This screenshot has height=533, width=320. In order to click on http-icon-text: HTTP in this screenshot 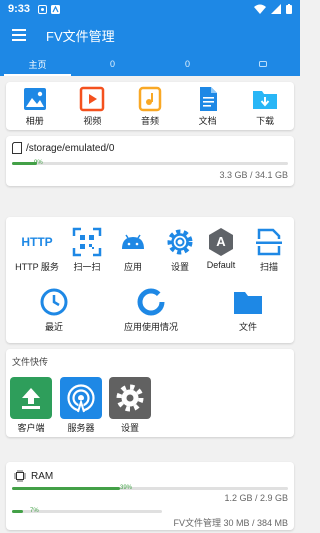, I will do `click(37, 242)`.